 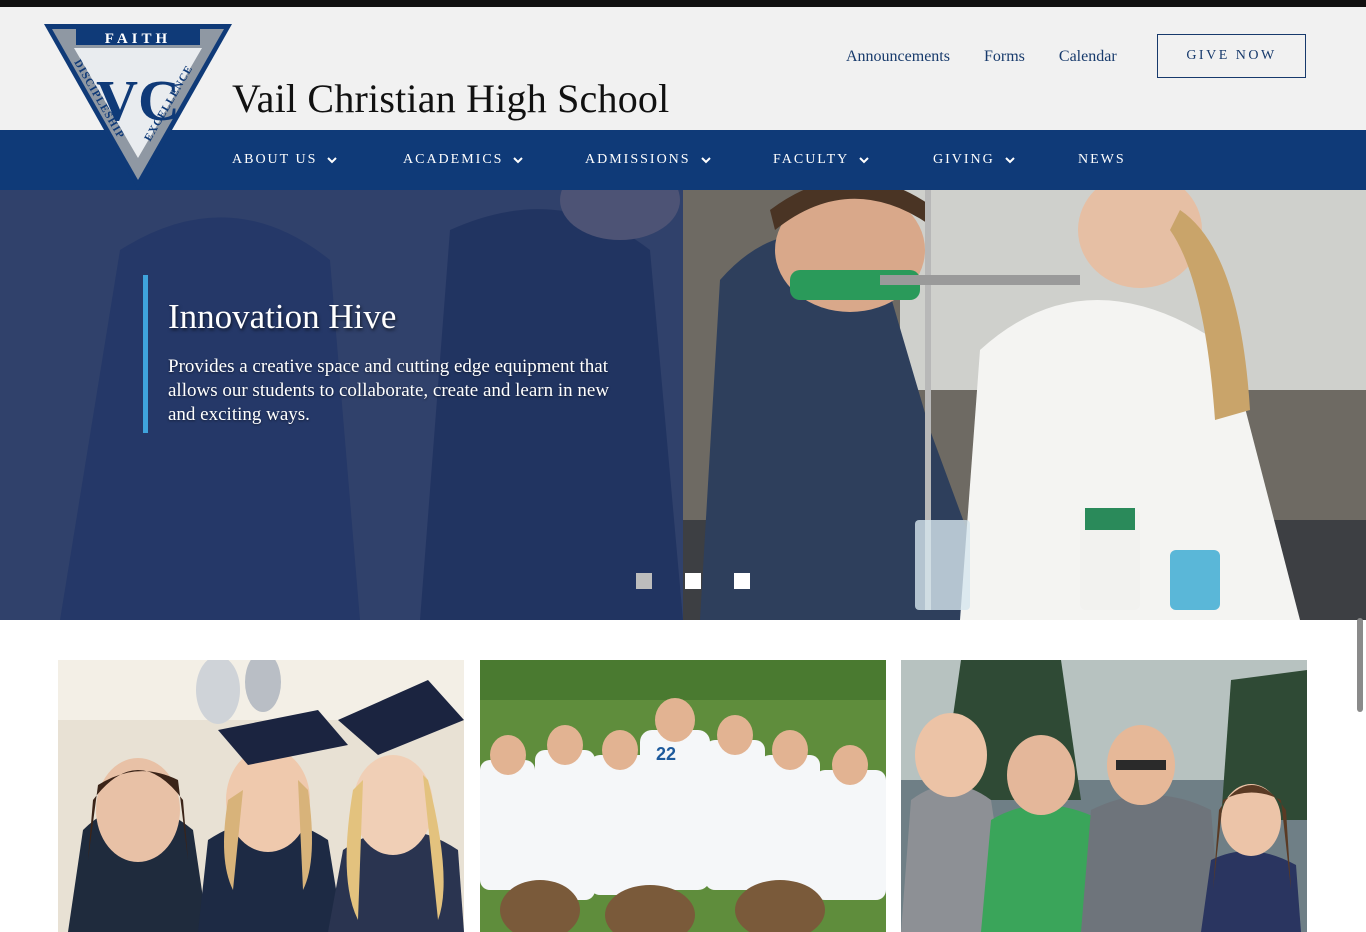 What do you see at coordinates (282, 316) in the screenshot?
I see `hero-title: Innovation Hive` at bounding box center [282, 316].